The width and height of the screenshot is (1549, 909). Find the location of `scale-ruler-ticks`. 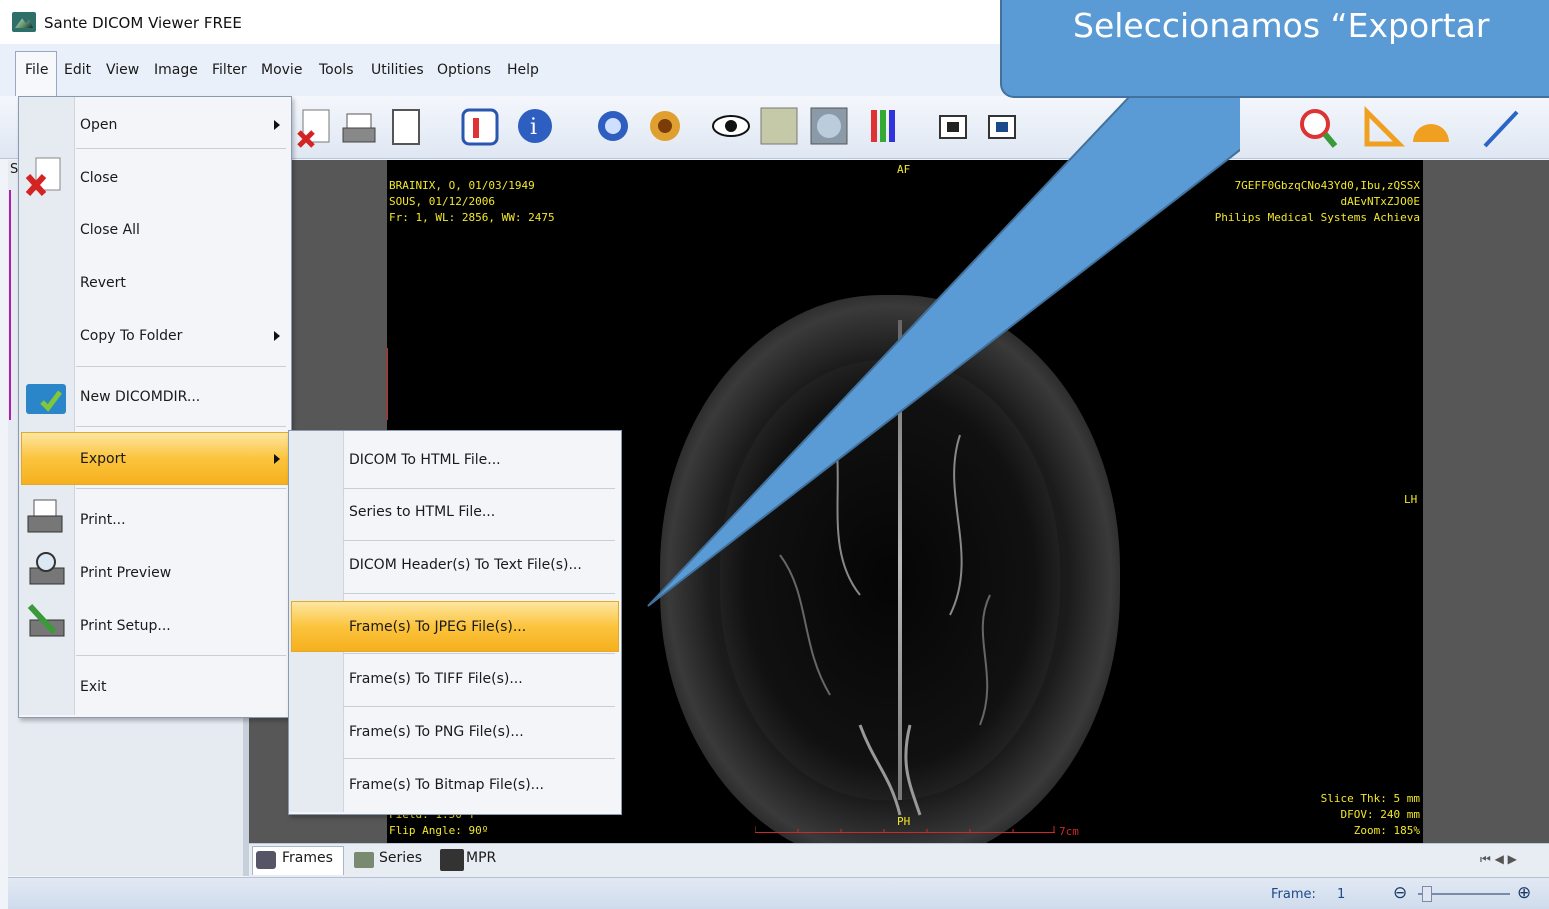

scale-ruler-ticks is located at coordinates (905, 829).